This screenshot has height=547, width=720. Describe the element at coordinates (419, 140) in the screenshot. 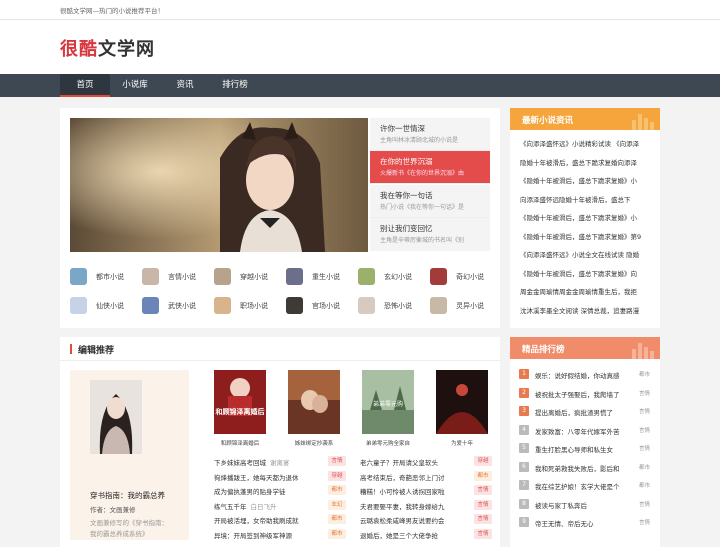

I see `carousel-item-desc: 主角叫林冰清顾北城的小说是` at that location.